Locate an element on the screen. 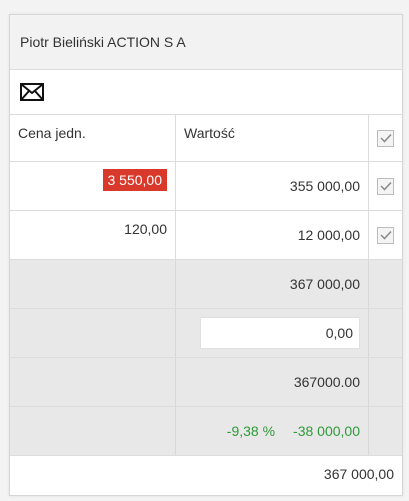 The image size is (409, 501). envelope-icon is located at coordinates (32, 92).